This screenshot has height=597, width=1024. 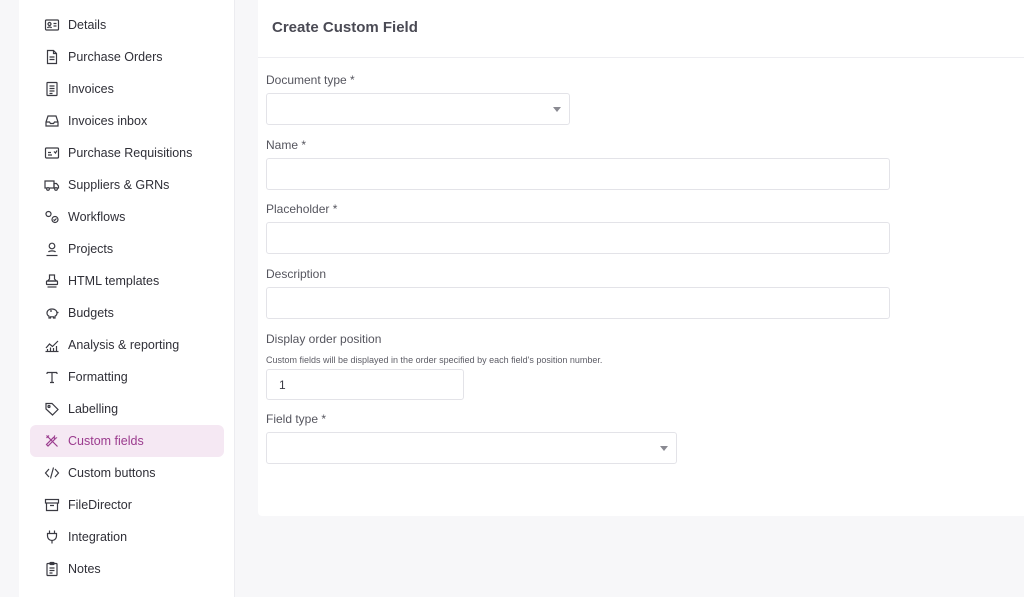 What do you see at coordinates (286, 145) in the screenshot?
I see `name-label: Name *` at bounding box center [286, 145].